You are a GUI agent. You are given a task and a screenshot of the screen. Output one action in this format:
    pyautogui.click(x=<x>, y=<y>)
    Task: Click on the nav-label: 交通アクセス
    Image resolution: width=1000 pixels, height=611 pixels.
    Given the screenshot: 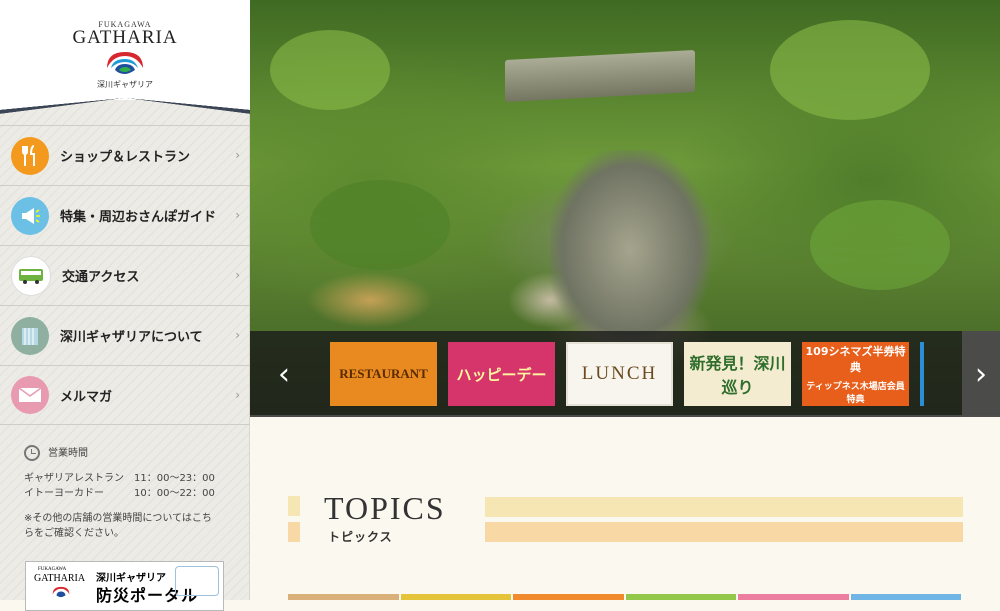 What is the action you would take?
    pyautogui.click(x=101, y=277)
    